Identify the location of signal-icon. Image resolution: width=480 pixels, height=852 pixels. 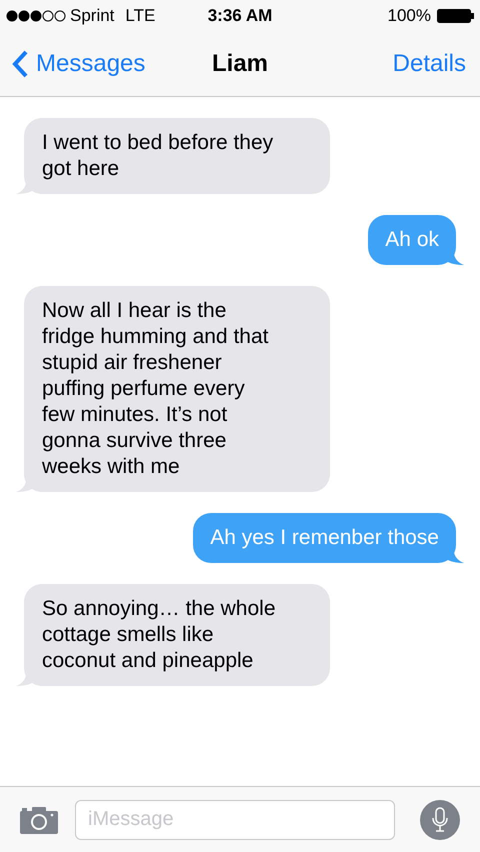
(37, 16).